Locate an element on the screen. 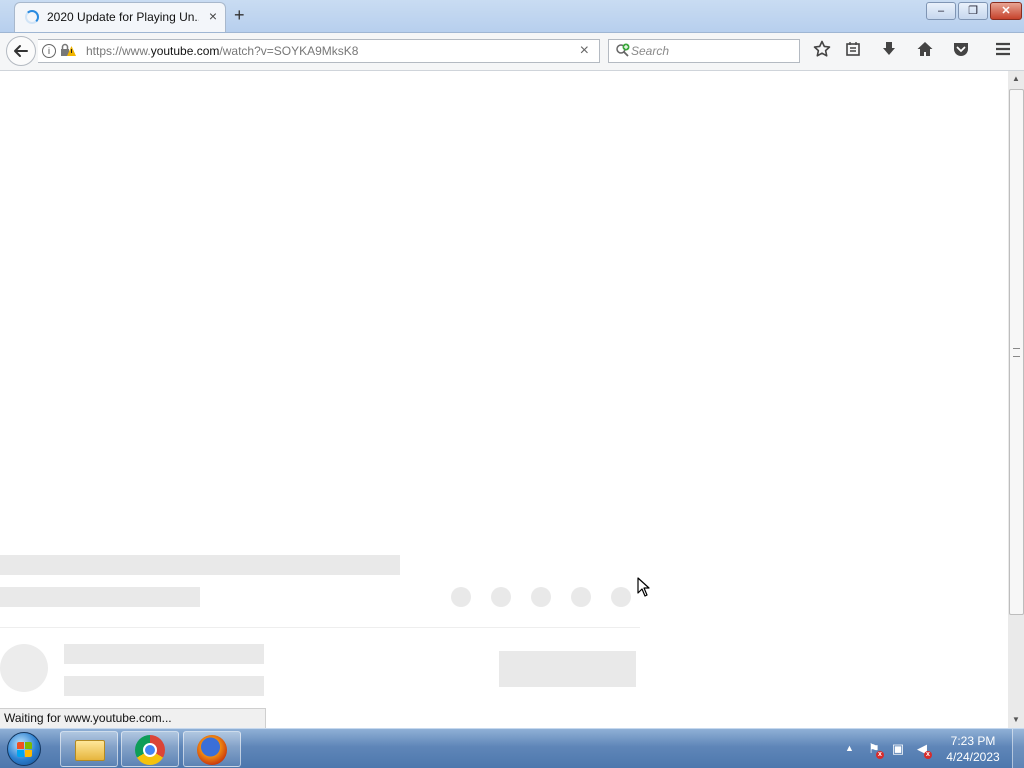 The image size is (1024, 768). video-title-placeholder is located at coordinates (200, 565).